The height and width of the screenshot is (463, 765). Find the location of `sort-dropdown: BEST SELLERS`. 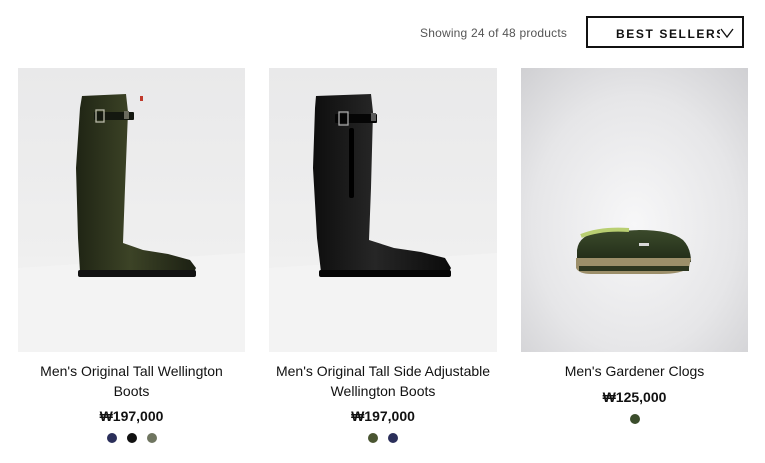

sort-dropdown: BEST SELLERS is located at coordinates (665, 32).